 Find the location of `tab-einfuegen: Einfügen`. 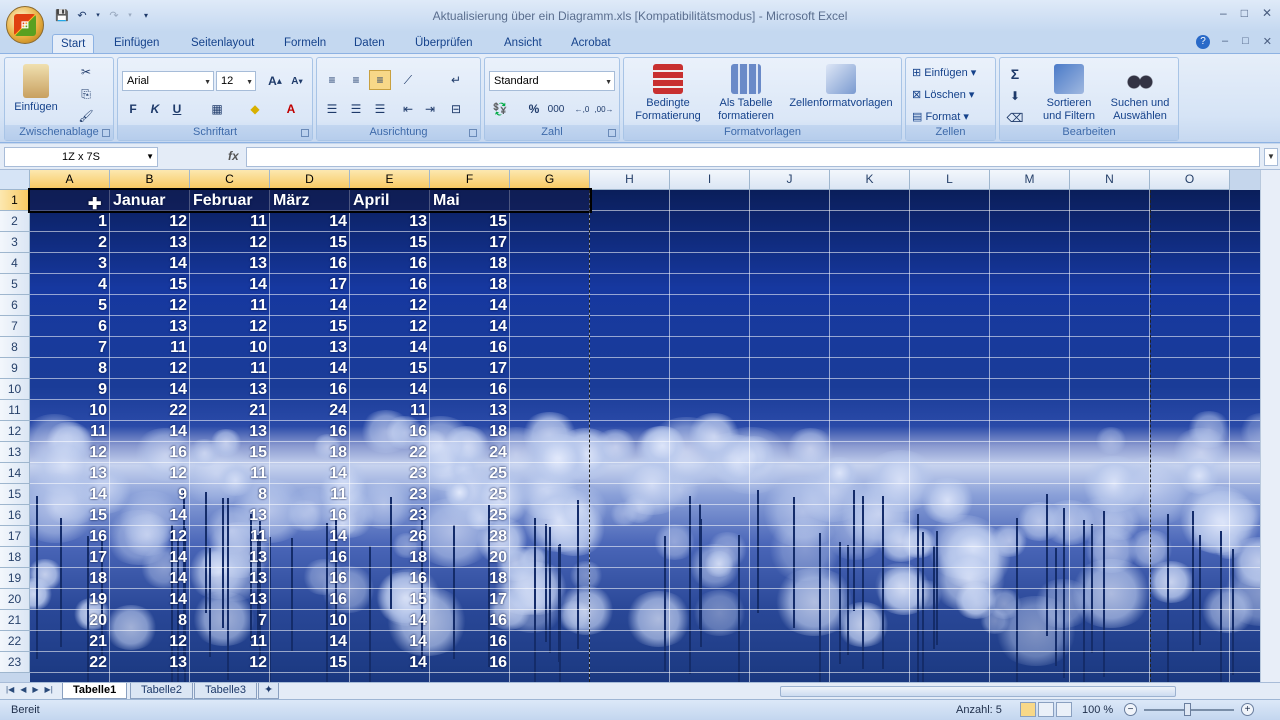

tab-einfuegen: Einfügen is located at coordinates (136, 44).